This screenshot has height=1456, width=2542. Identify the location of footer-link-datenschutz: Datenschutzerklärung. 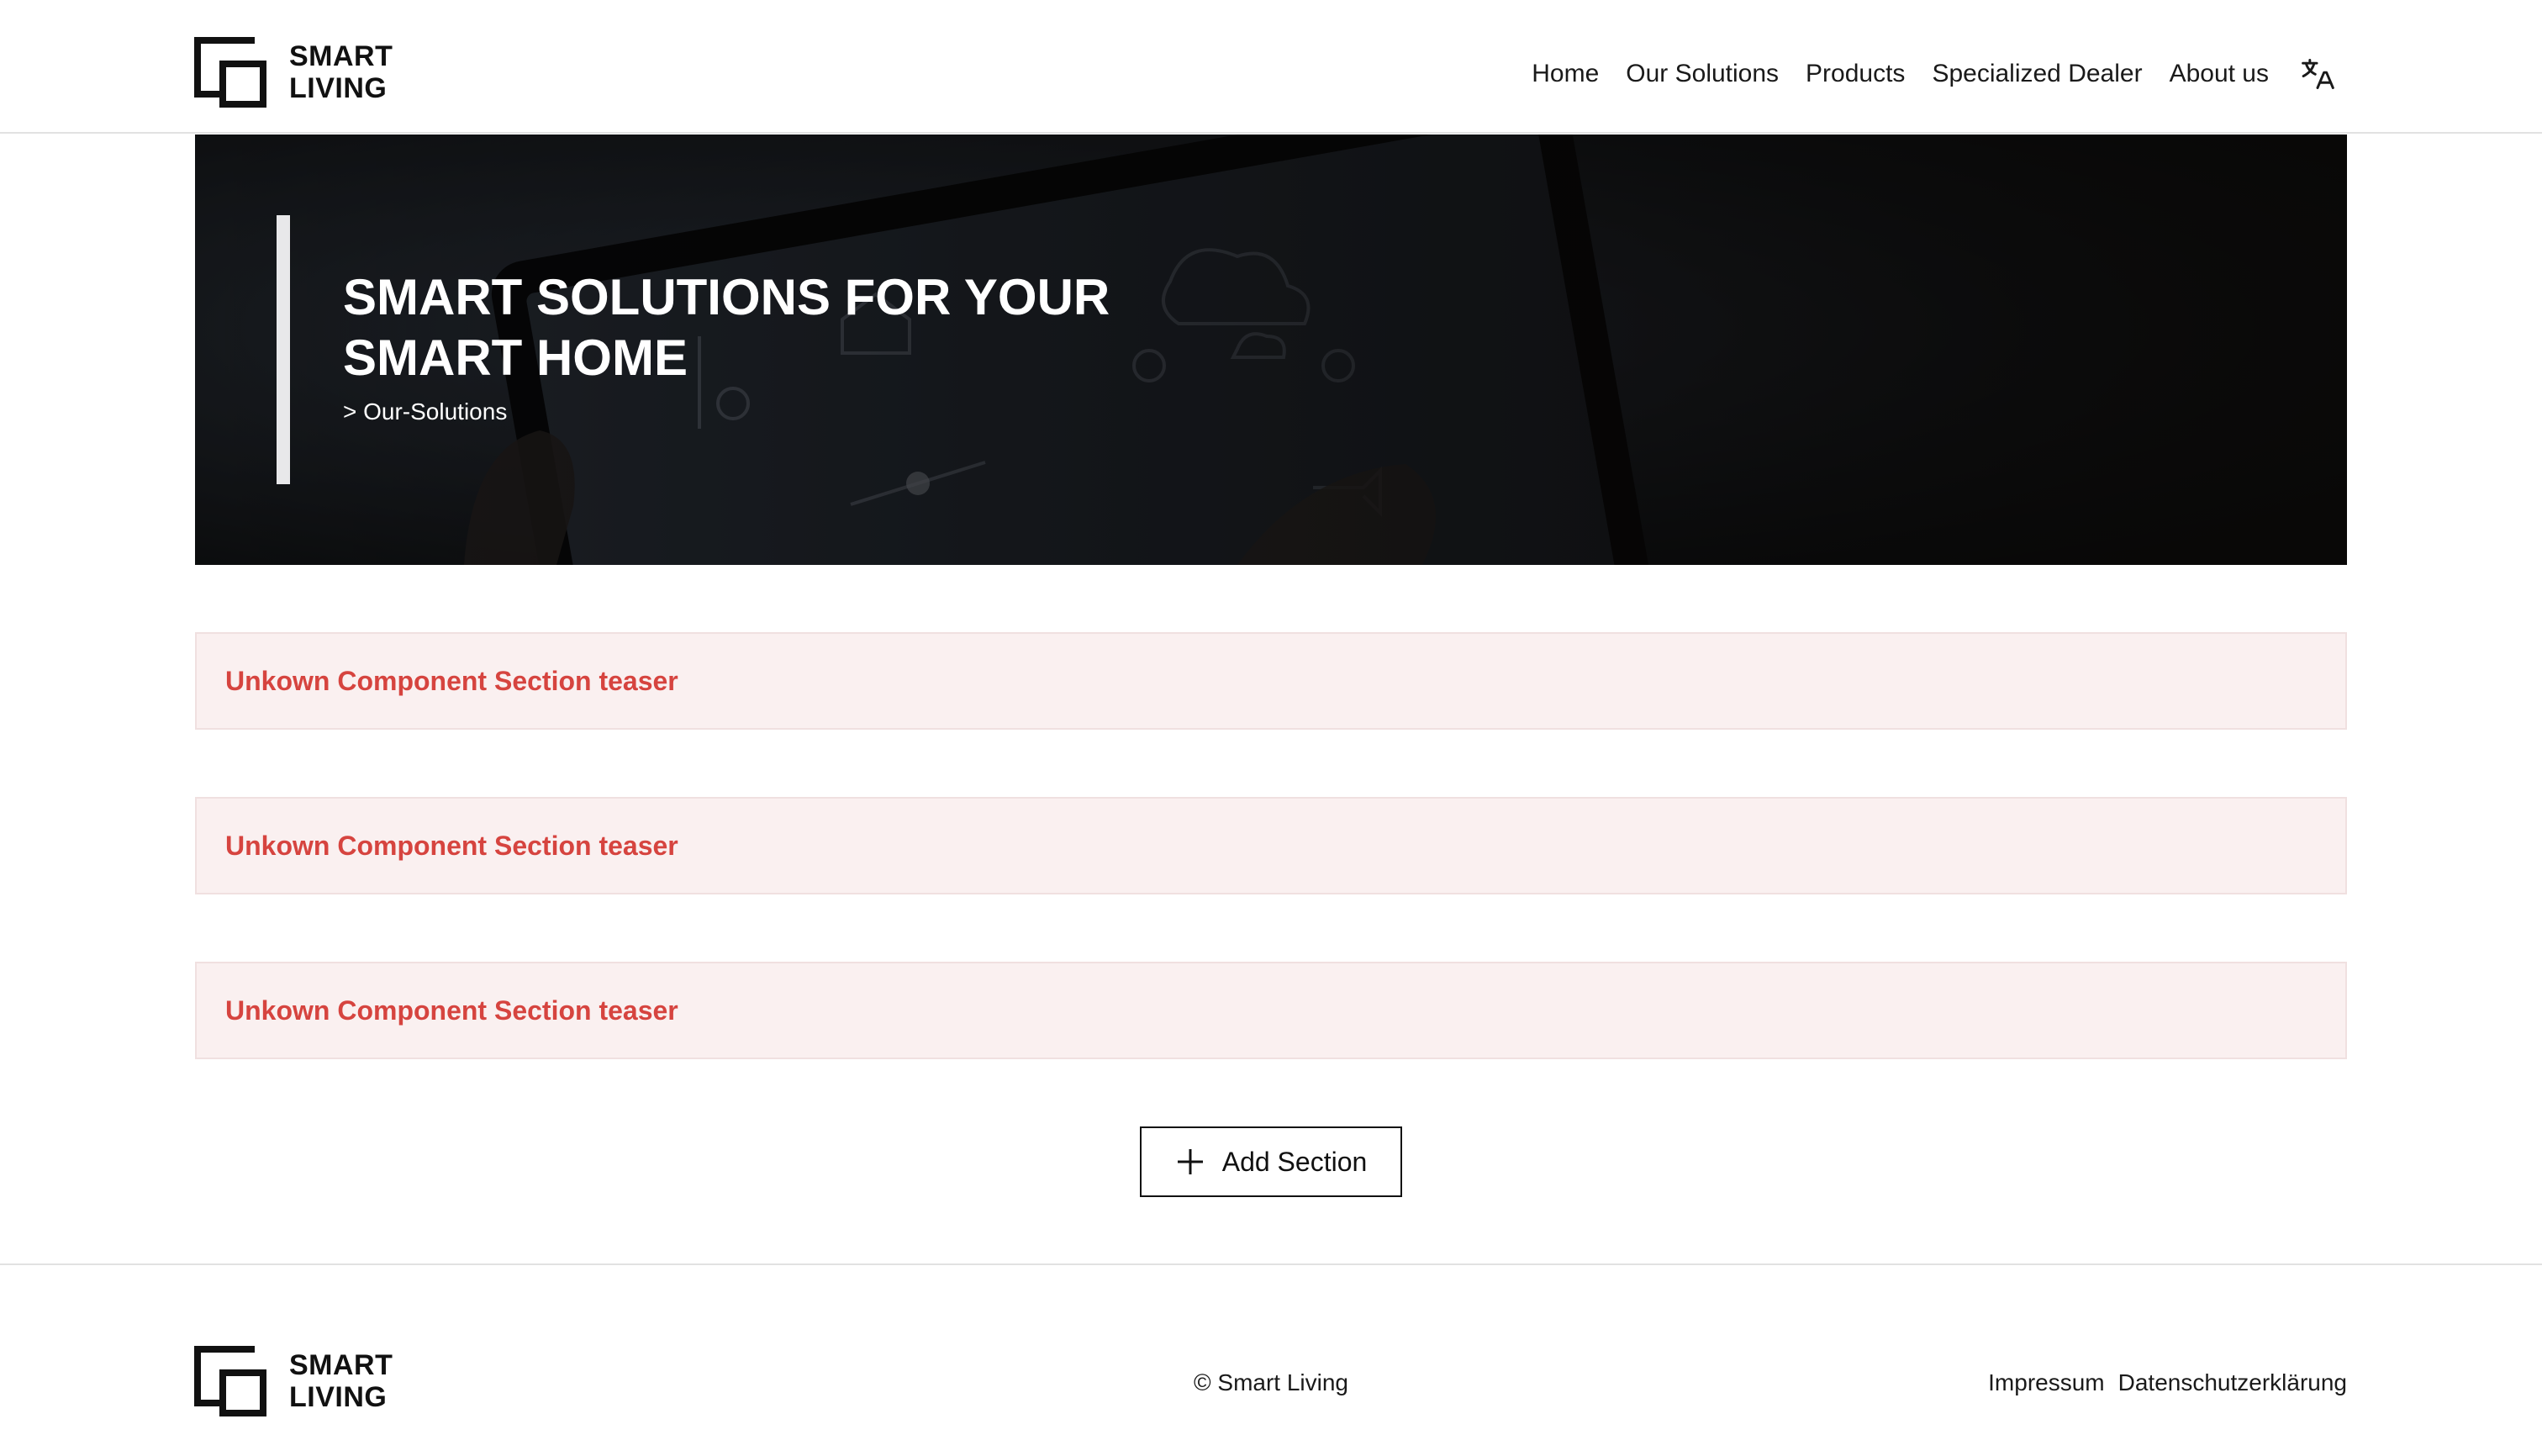
(2232, 1382).